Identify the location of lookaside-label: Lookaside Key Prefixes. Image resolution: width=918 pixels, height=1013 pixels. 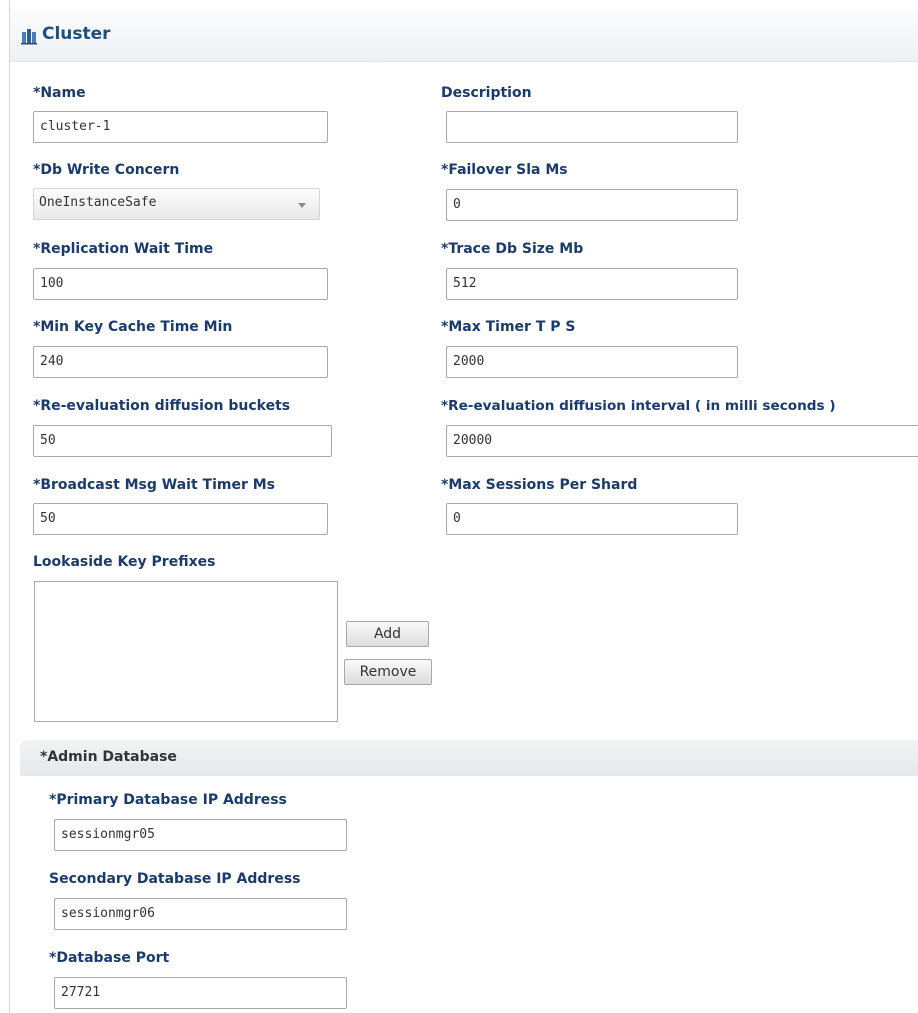
(124, 562).